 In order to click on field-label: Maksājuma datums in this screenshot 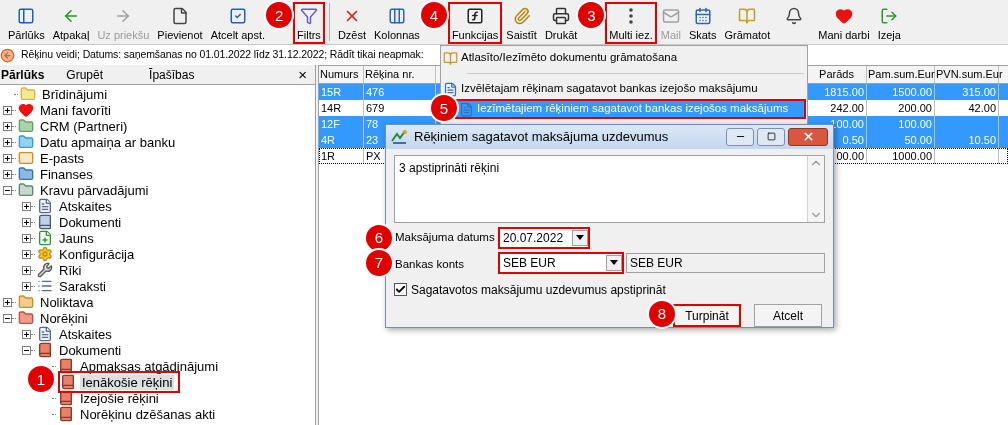, I will do `click(445, 237)`.